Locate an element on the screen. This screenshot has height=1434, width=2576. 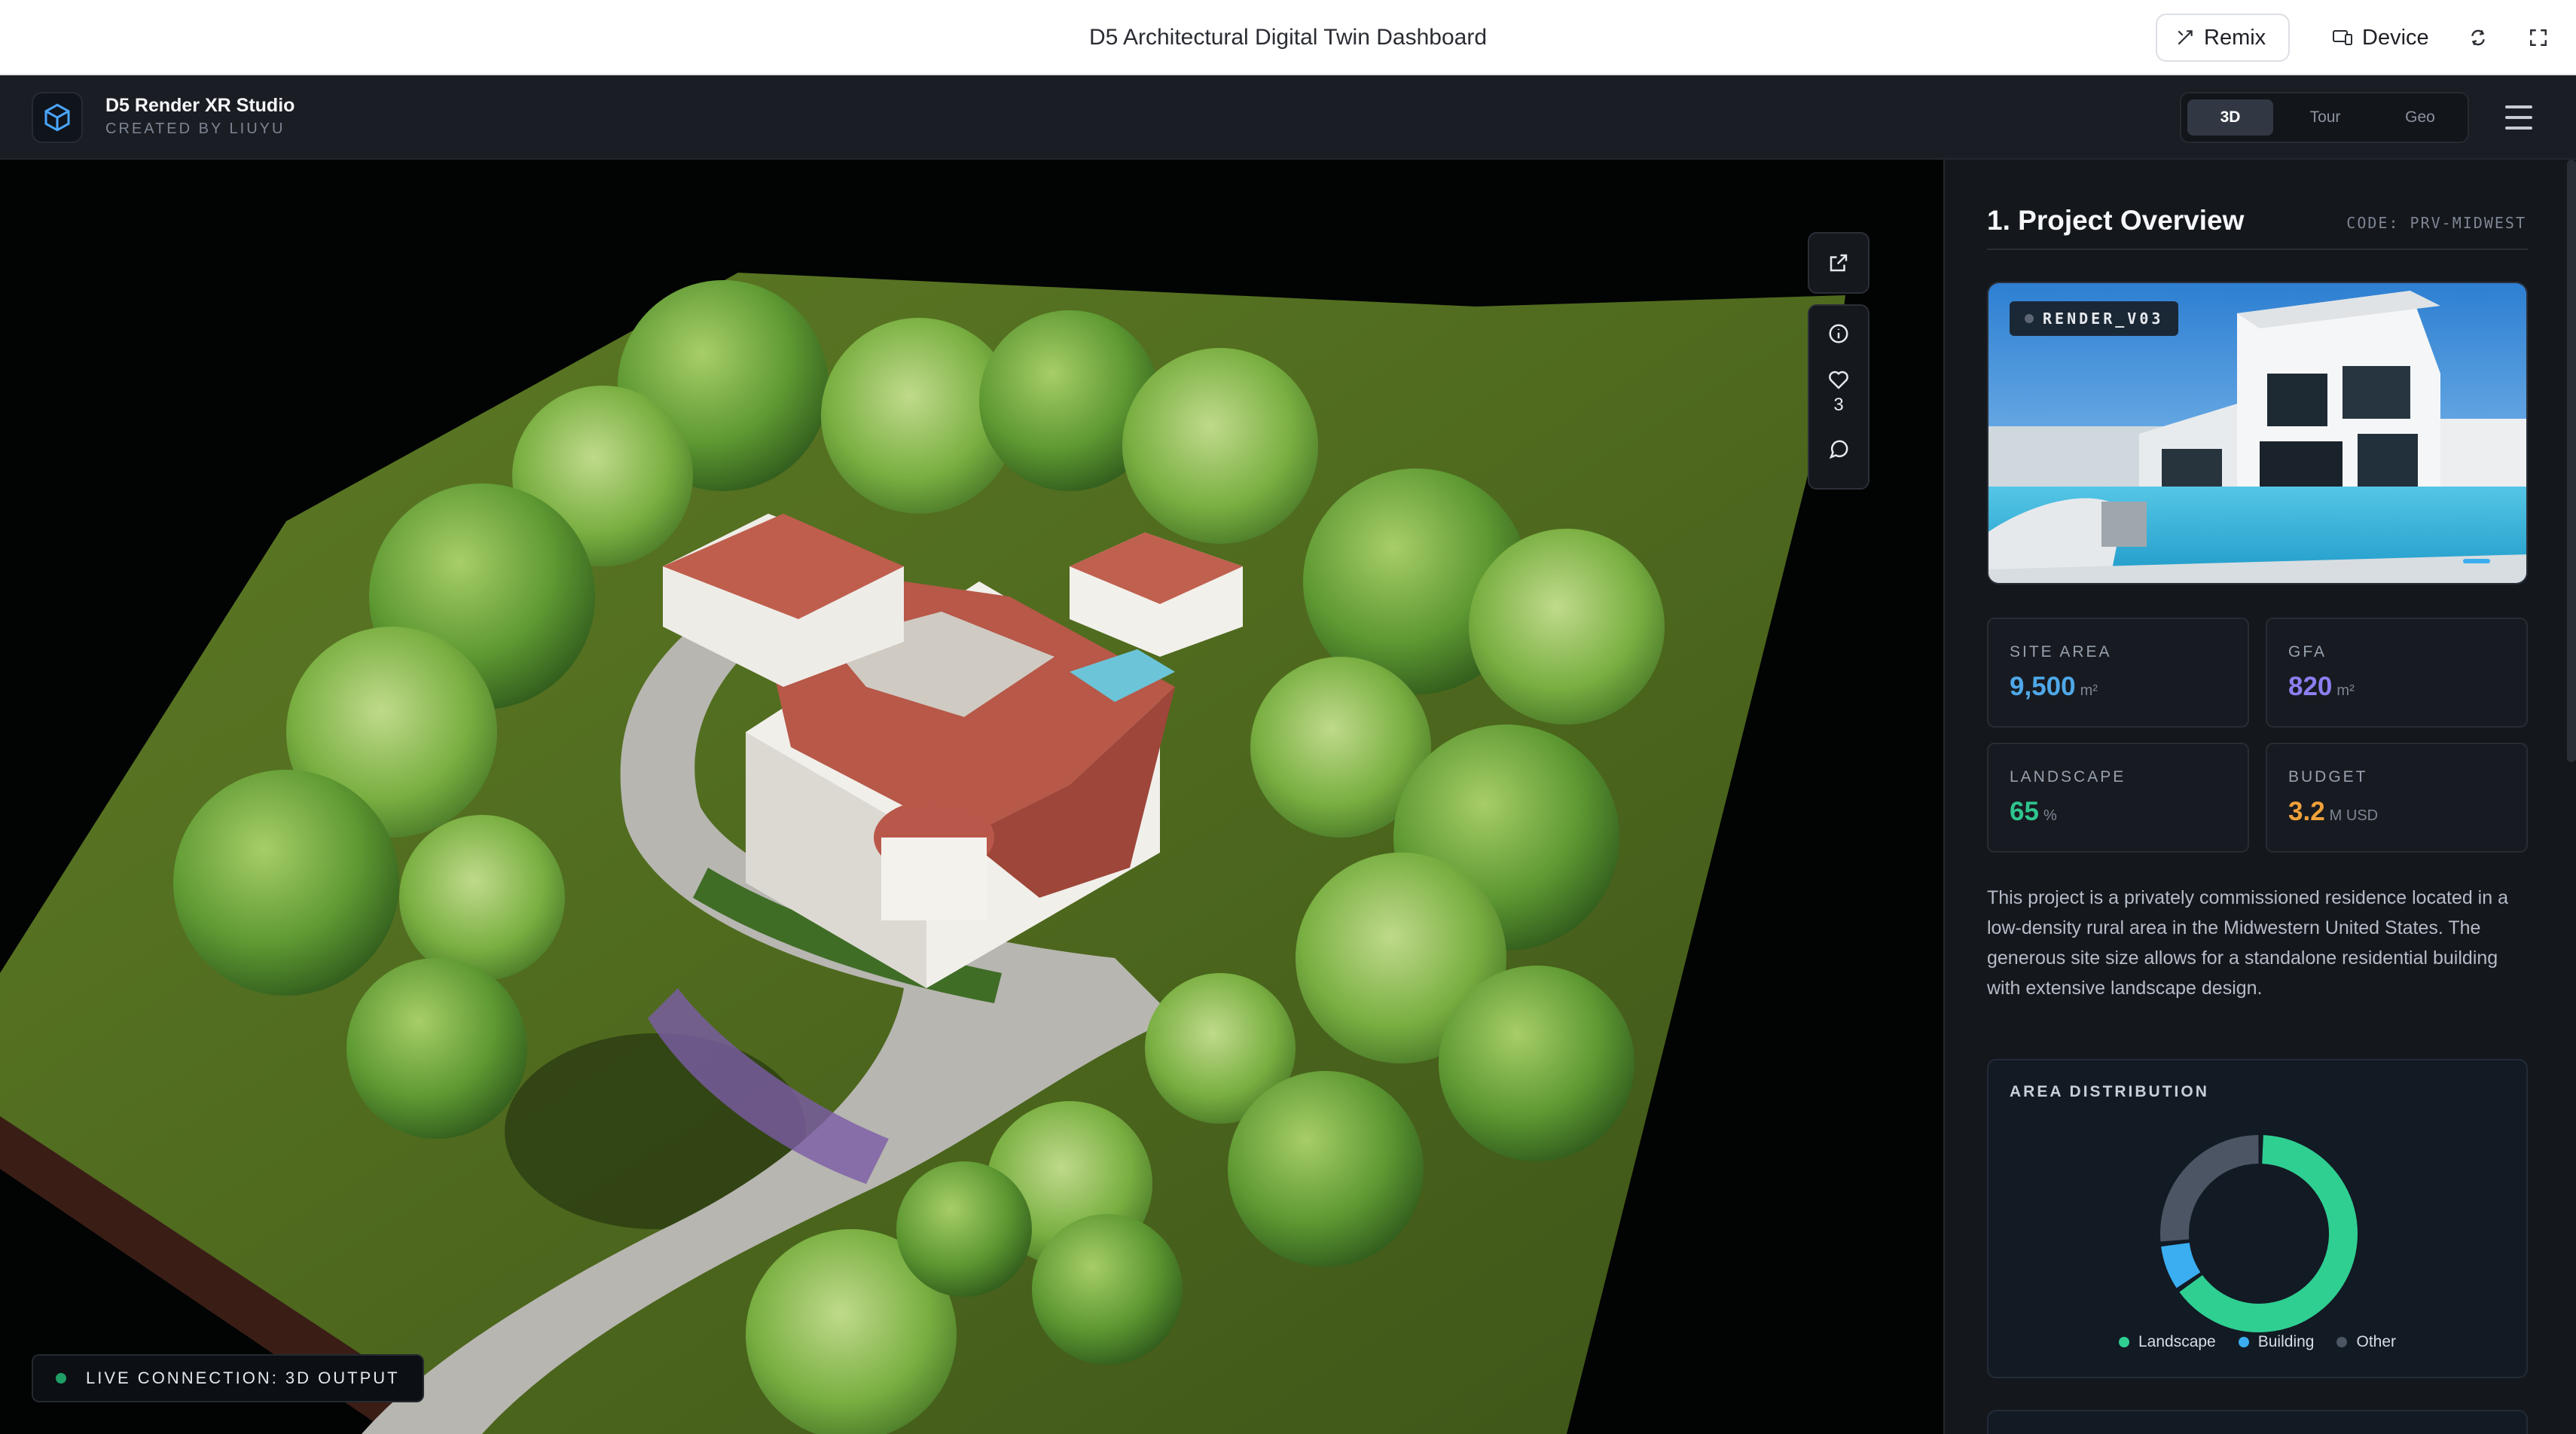
refresh-icon is located at coordinates (2478, 37).